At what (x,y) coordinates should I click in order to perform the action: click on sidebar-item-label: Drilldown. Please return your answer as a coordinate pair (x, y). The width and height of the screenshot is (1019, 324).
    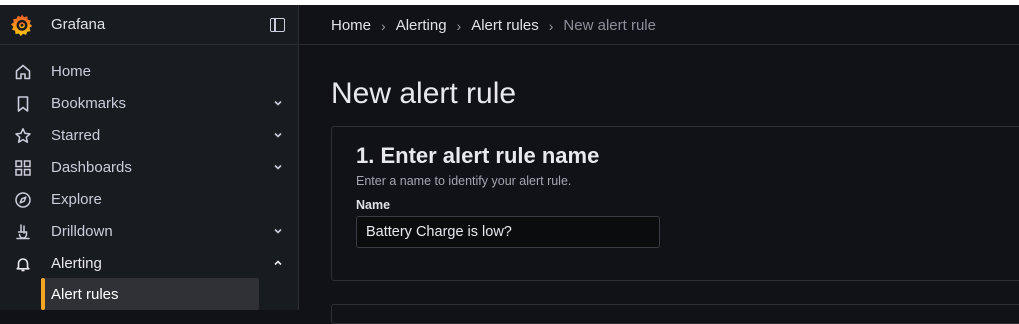
    Looking at the image, I should click on (82, 231).